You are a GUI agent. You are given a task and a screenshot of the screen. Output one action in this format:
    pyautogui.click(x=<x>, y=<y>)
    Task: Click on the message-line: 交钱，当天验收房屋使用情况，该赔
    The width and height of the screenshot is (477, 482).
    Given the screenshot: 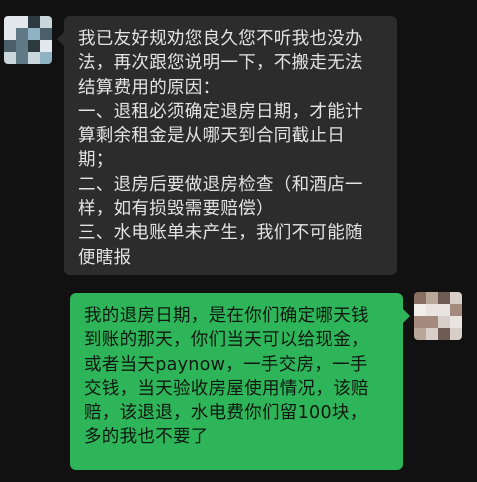 What is the action you would take?
    pyautogui.click(x=226, y=388)
    